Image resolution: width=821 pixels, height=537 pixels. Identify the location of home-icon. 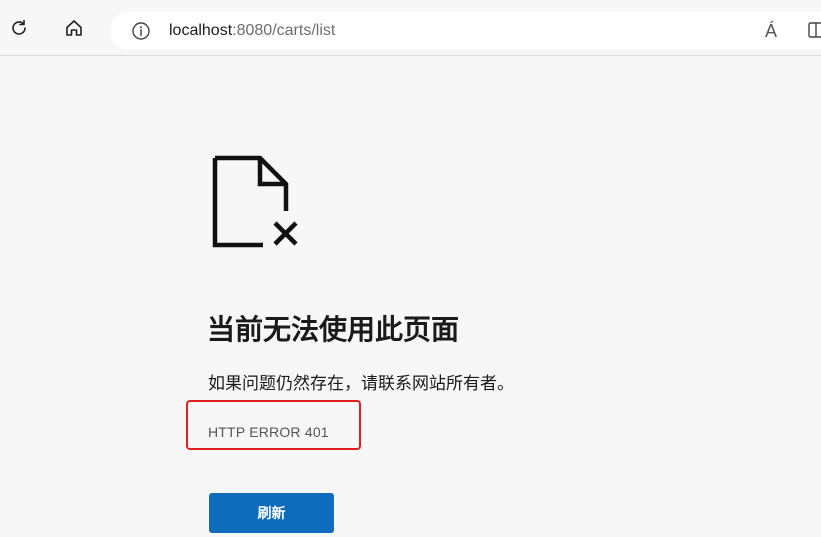
(74, 28).